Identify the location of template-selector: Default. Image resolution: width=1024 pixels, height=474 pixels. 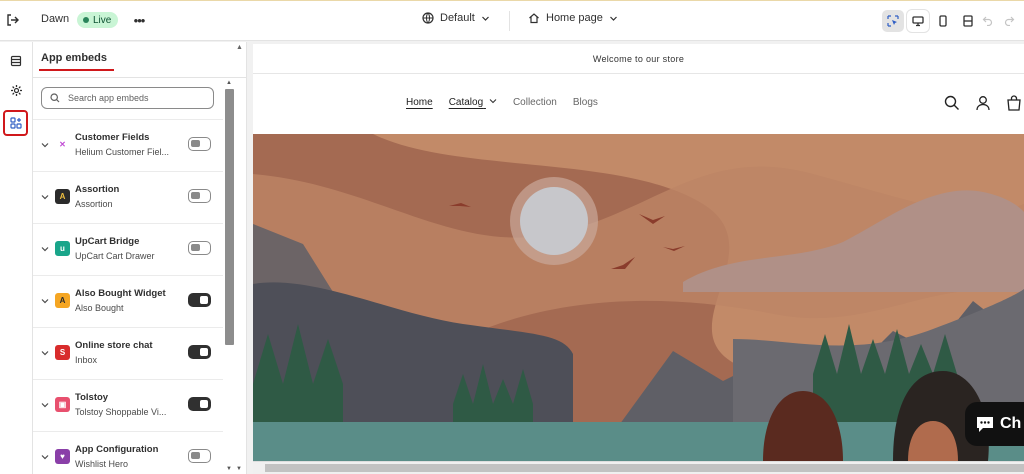
(456, 18).